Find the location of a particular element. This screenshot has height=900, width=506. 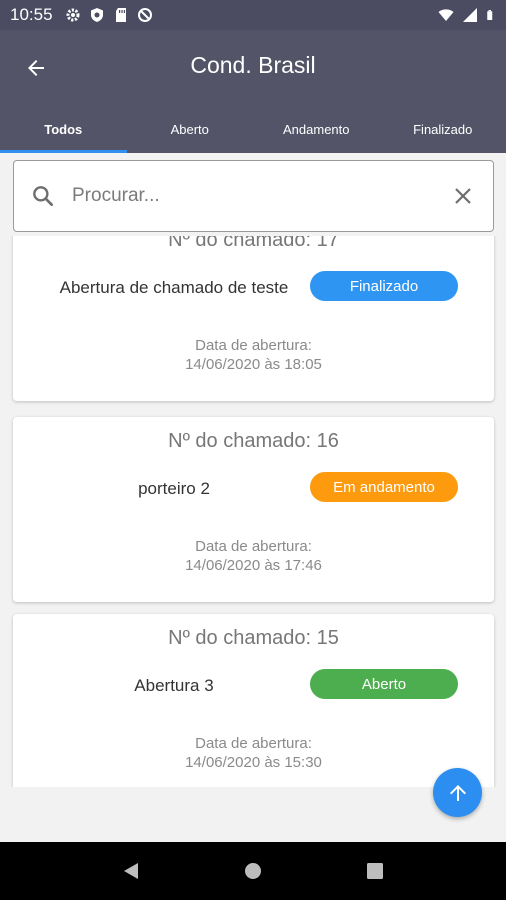

status-bar: 10:55 is located at coordinates (253, 15).